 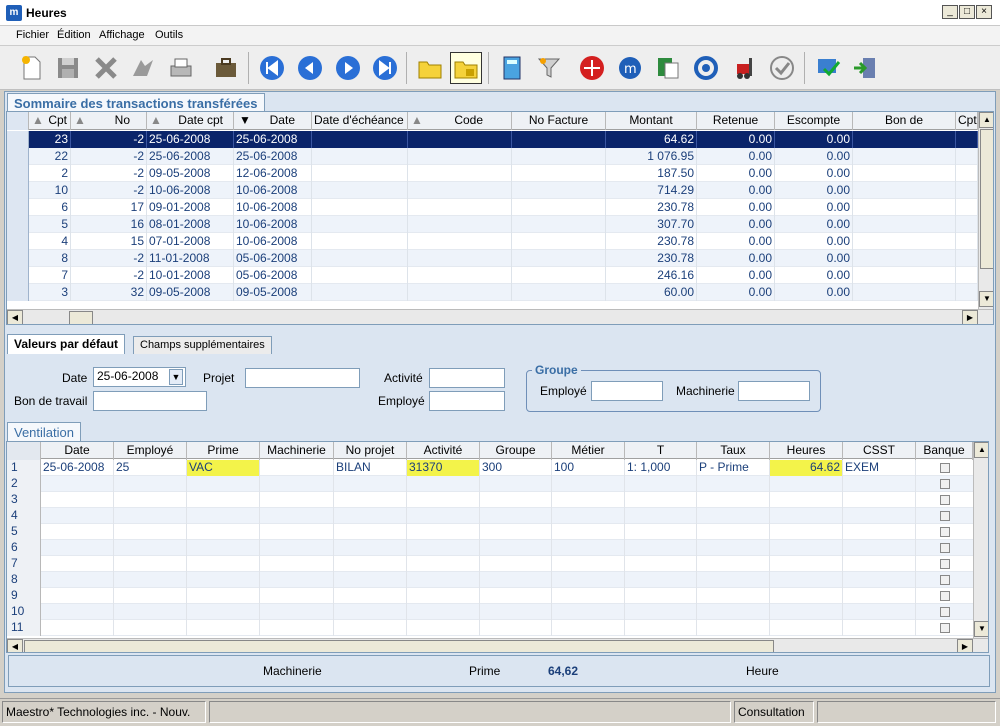 What do you see at coordinates (66, 344) in the screenshot?
I see `tab-valeurs-defaut: Valeurs par défaut` at bounding box center [66, 344].